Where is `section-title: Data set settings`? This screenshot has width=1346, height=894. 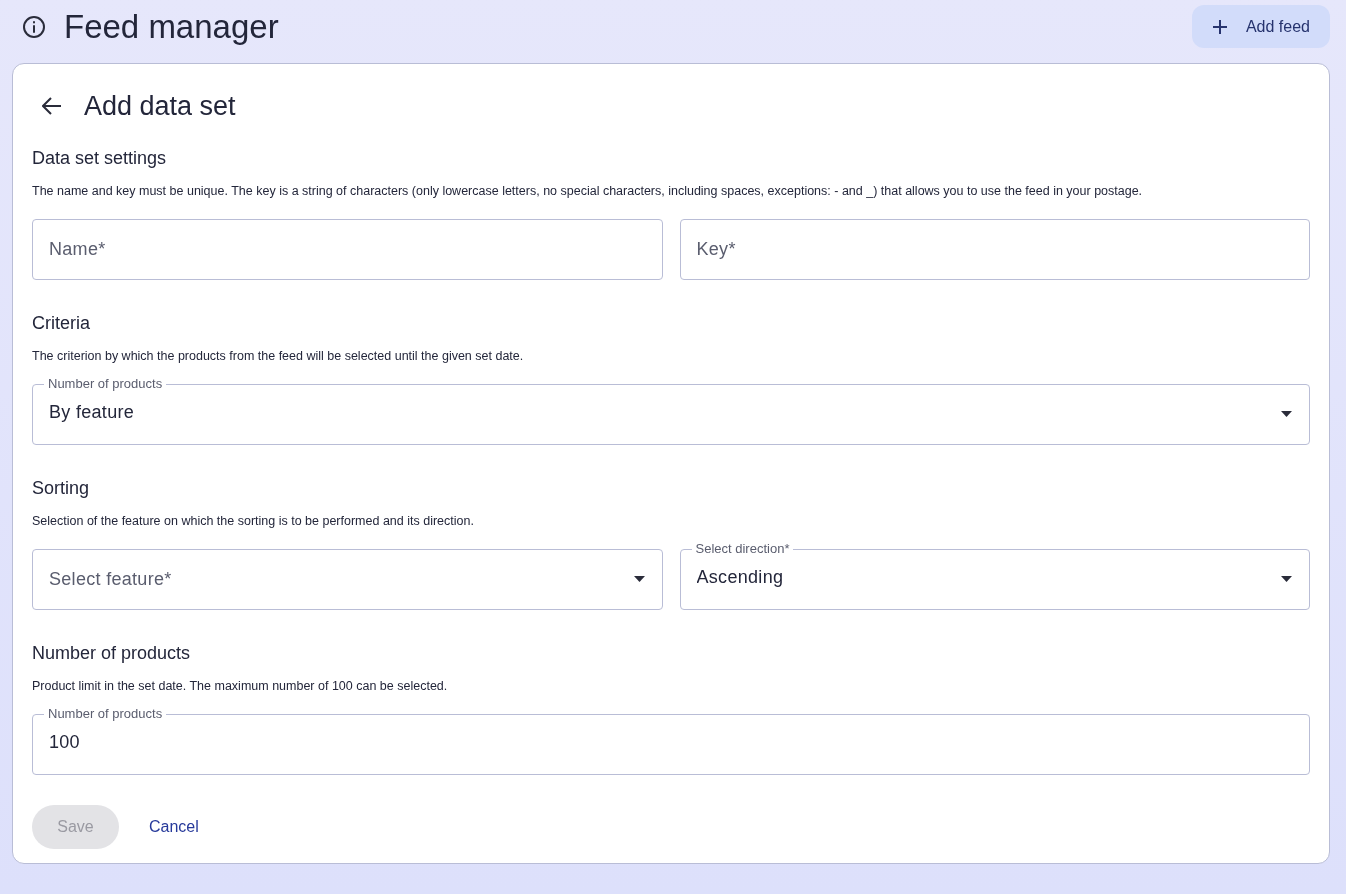
section-title: Data set settings is located at coordinates (100, 158).